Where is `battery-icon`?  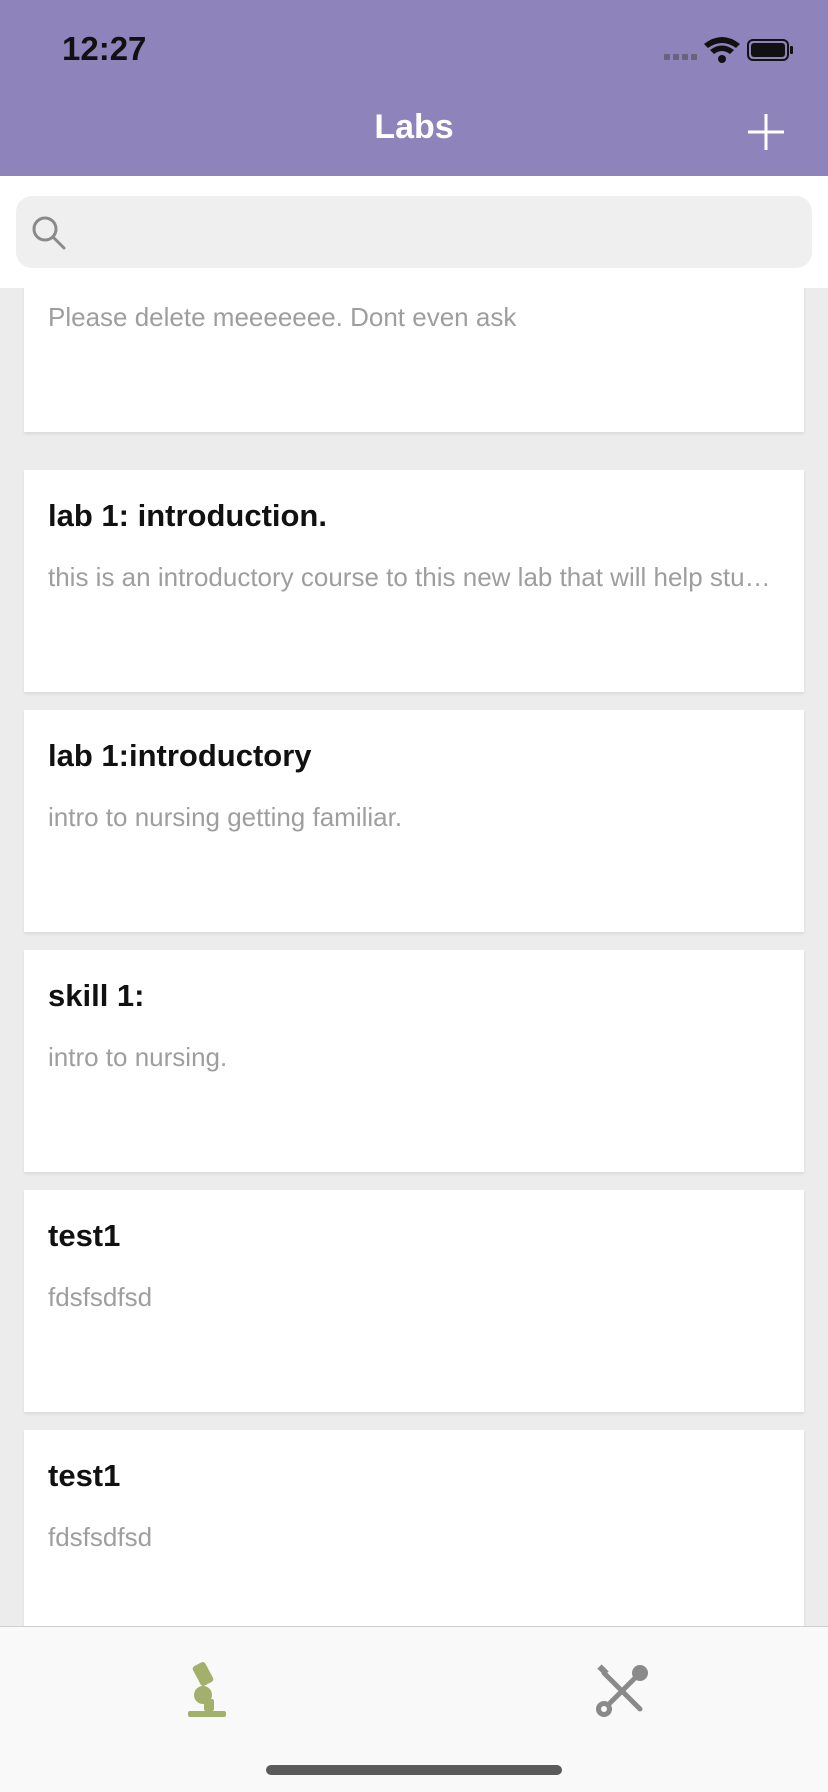 battery-icon is located at coordinates (770, 50).